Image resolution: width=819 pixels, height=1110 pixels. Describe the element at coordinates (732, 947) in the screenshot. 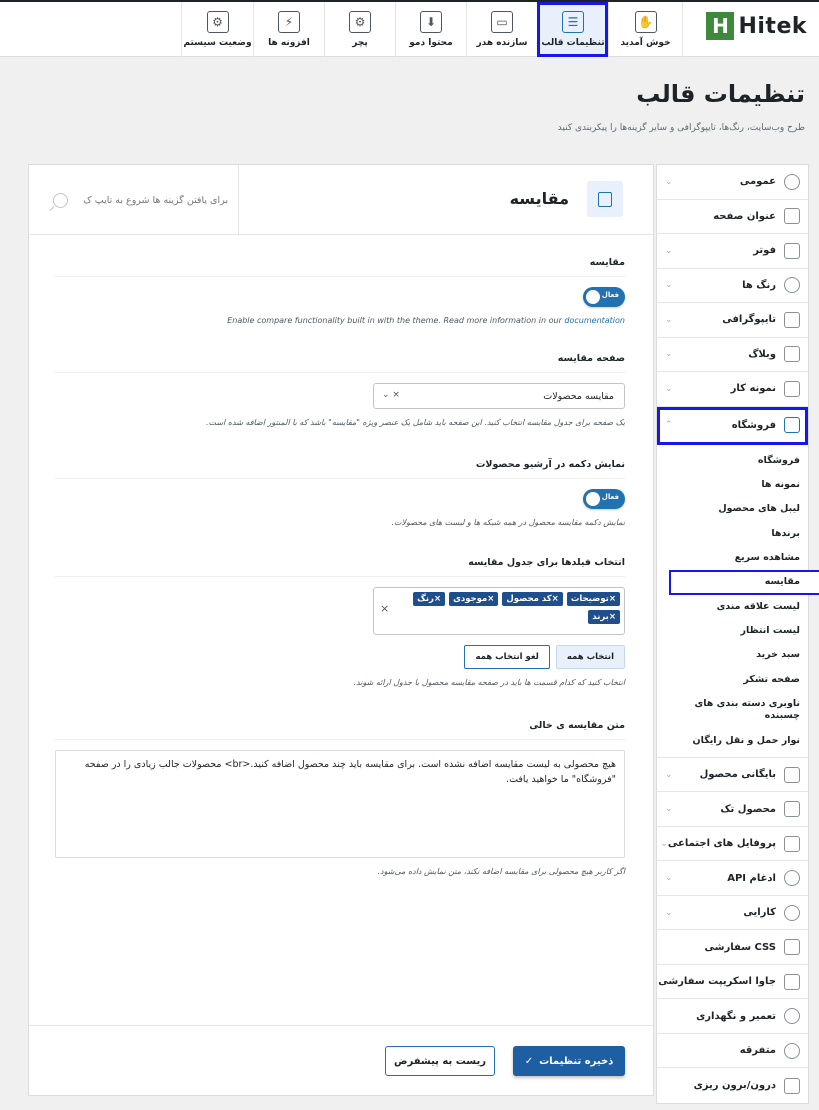

I see `sidebar-item-custom-css: CSS سفارشی` at that location.